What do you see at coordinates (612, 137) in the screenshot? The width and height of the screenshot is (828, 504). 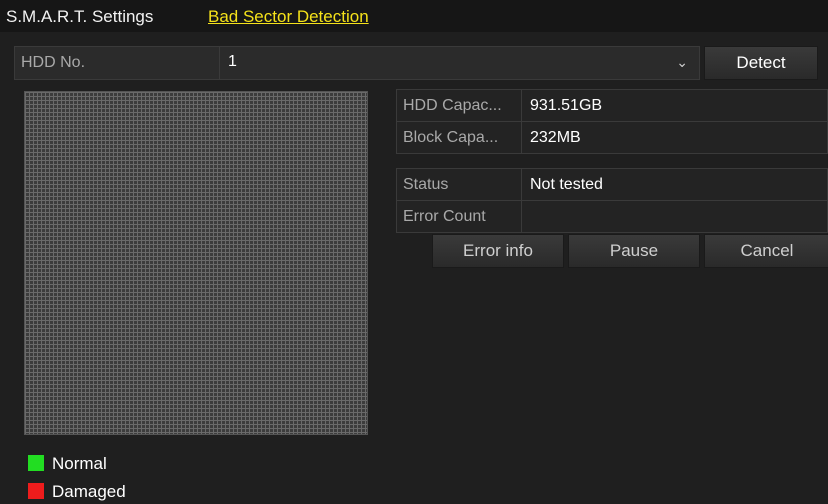 I see `block-capacity-row: Block Capa... 232MB` at bounding box center [612, 137].